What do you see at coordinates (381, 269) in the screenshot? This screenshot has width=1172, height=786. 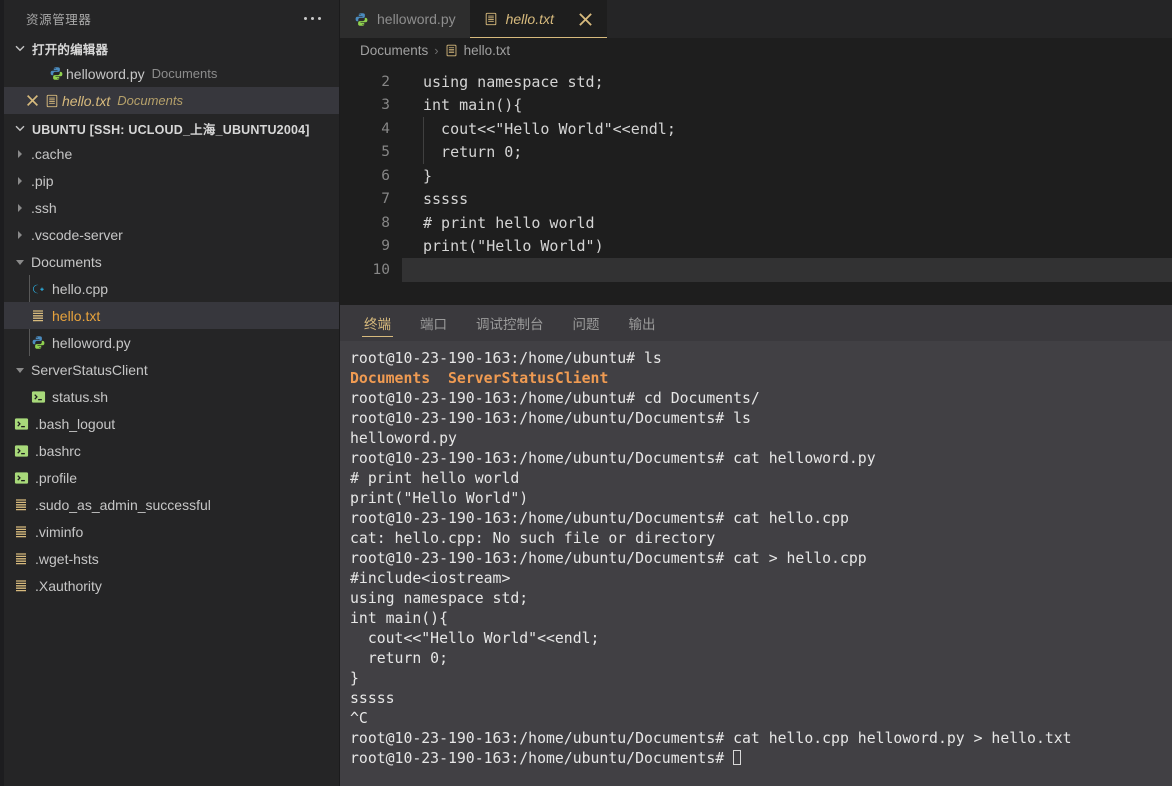 I see `line-number: 10` at bounding box center [381, 269].